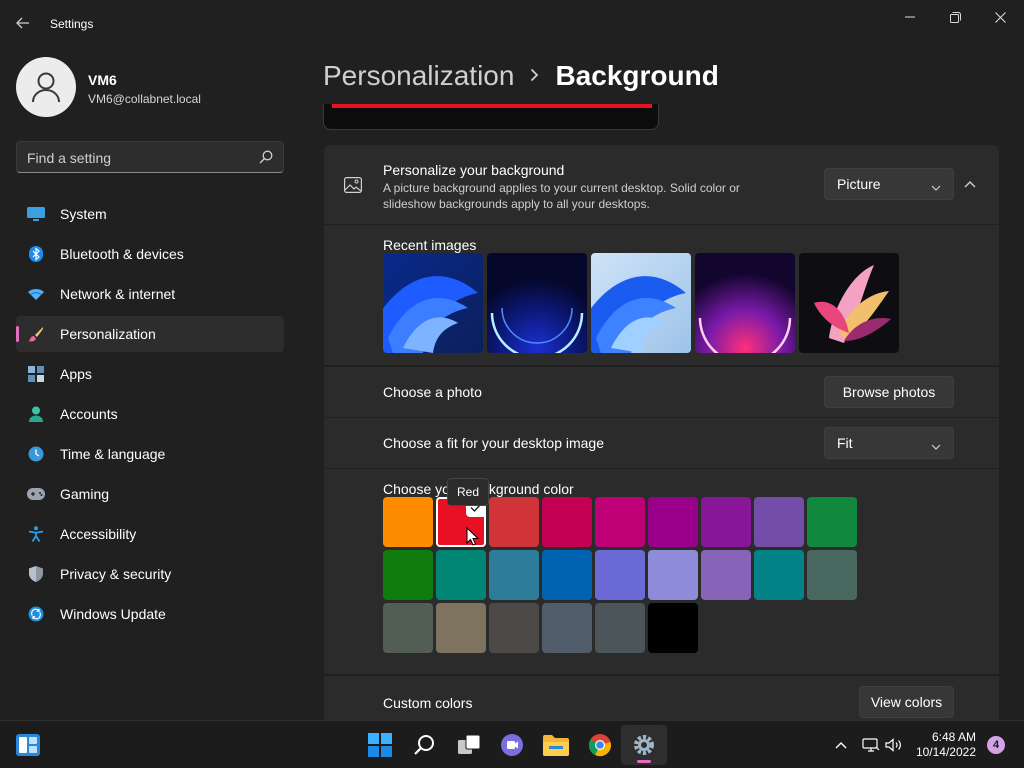 The image size is (1024, 768). I want to click on color-tooltip: Red, so click(468, 492).